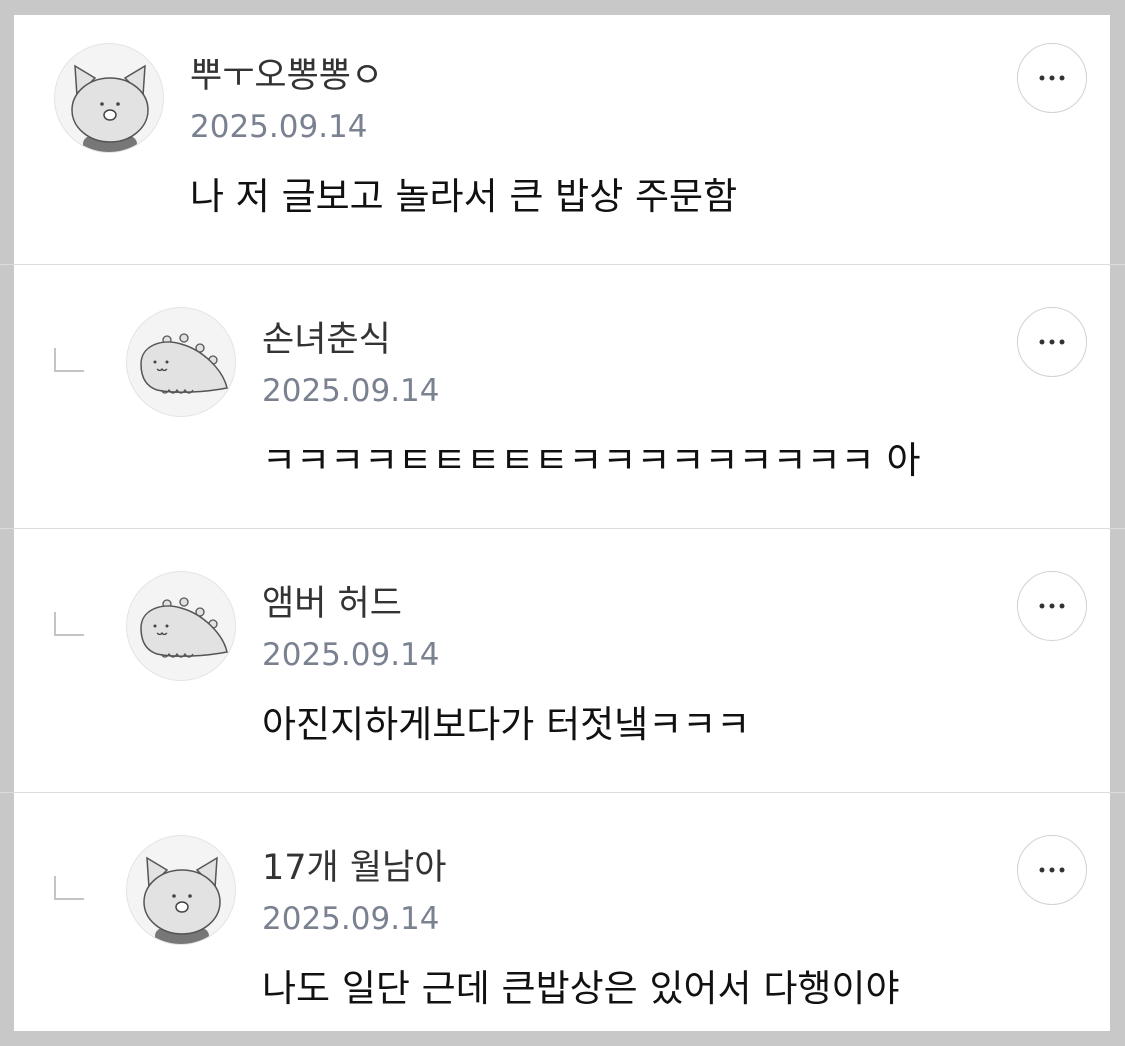 The height and width of the screenshot is (1046, 1125). What do you see at coordinates (581, 988) in the screenshot?
I see `comment-text: 나도 일단 근데 큰밥상은 있어서 다행이야` at bounding box center [581, 988].